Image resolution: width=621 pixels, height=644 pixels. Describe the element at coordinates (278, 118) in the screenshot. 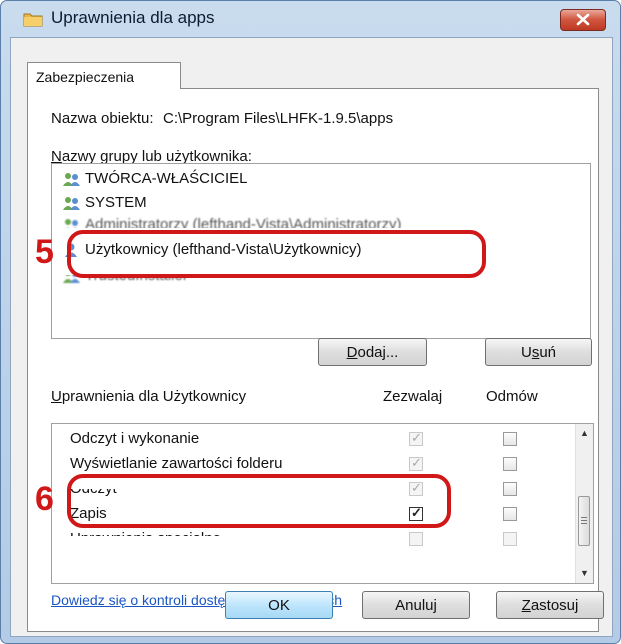

I see `object-name-value: C:\Program Files\LHFK-1.9.5\apps` at that location.